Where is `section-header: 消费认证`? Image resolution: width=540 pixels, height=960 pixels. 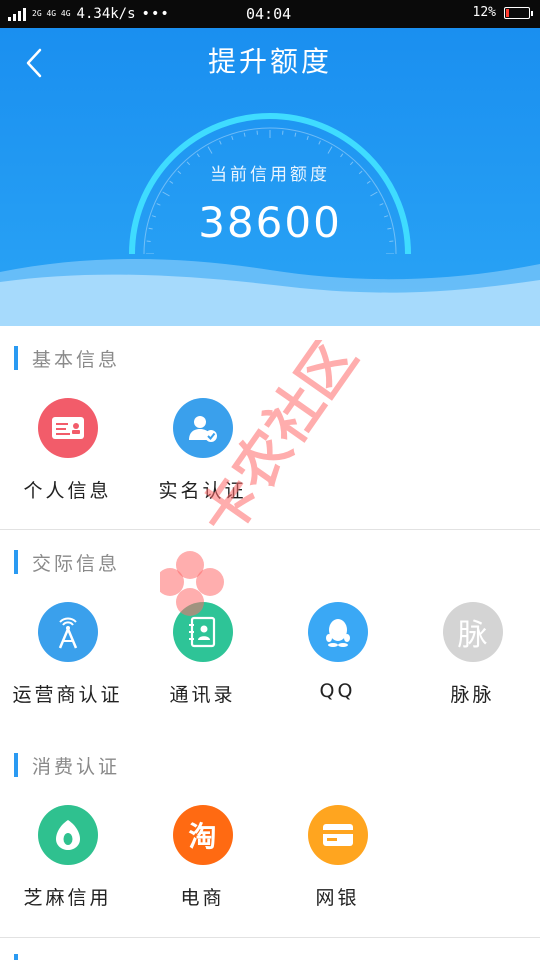 section-header: 消费认证 is located at coordinates (67, 765).